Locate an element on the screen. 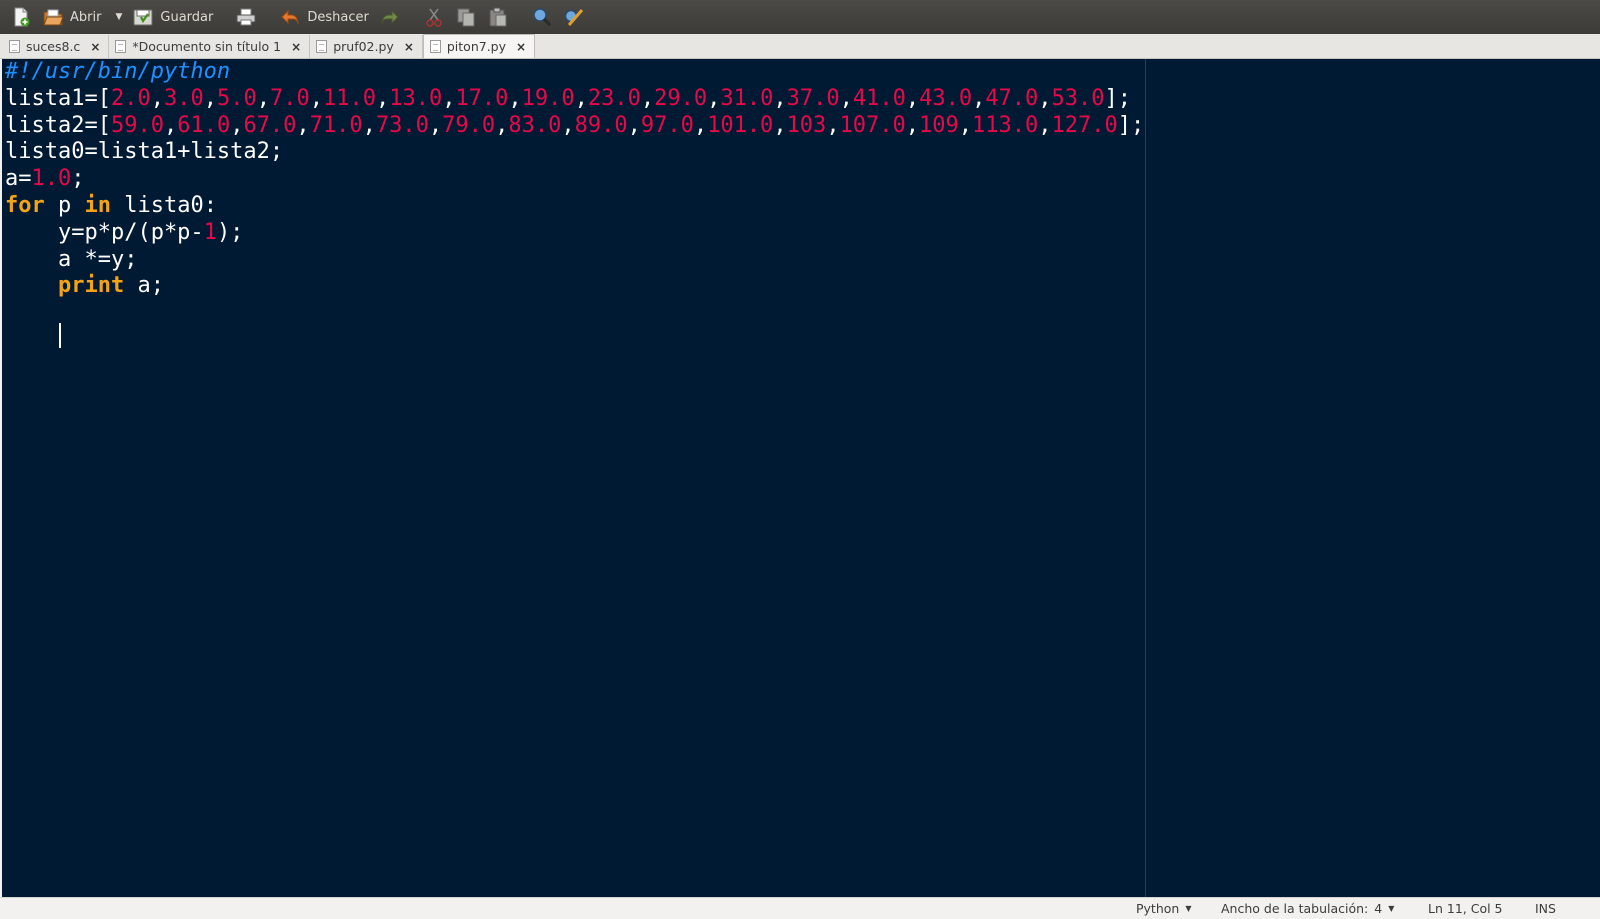 The width and height of the screenshot is (1600, 919). printer-icon is located at coordinates (246, 17).